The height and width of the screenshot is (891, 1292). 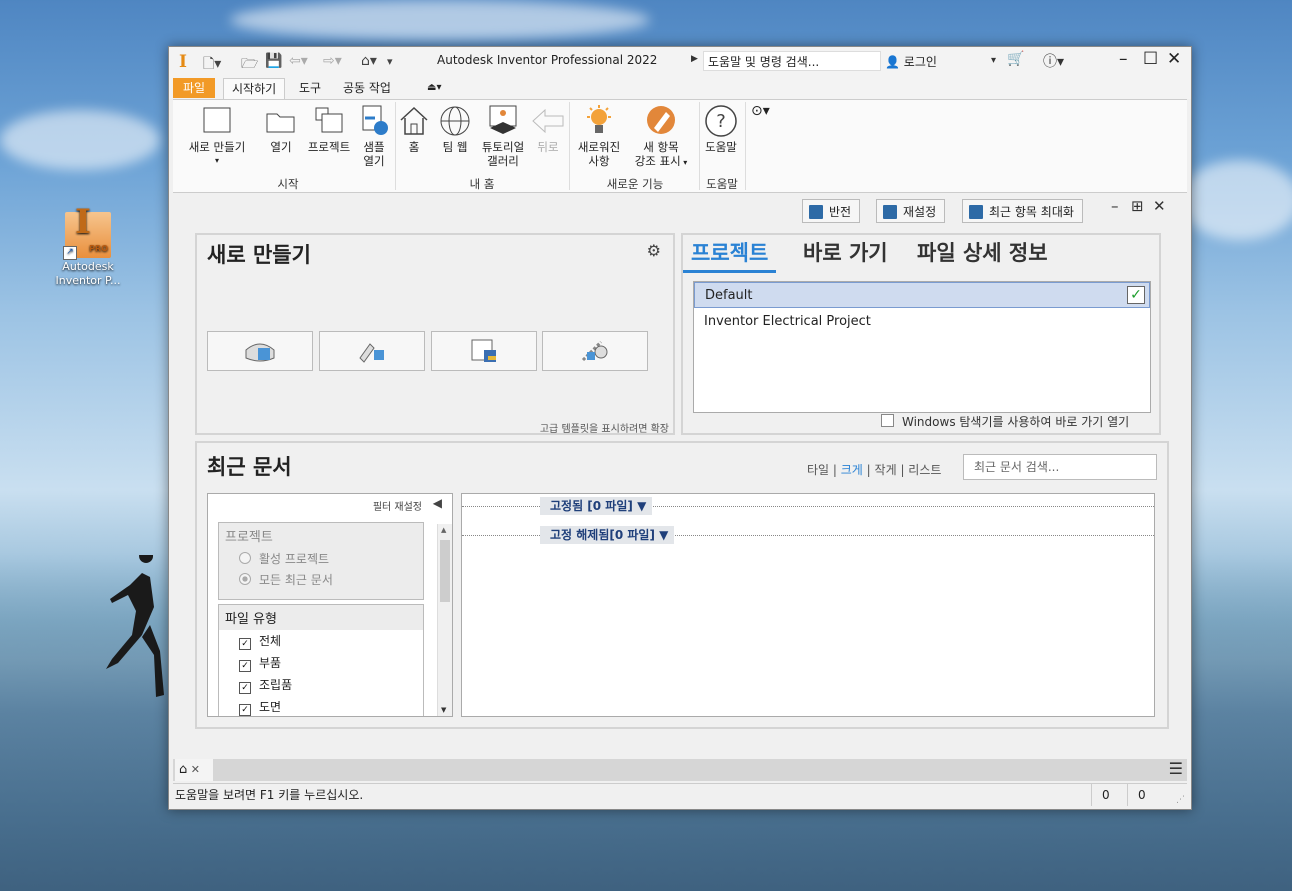 I want to click on invert-button: 반전, so click(x=831, y=211).